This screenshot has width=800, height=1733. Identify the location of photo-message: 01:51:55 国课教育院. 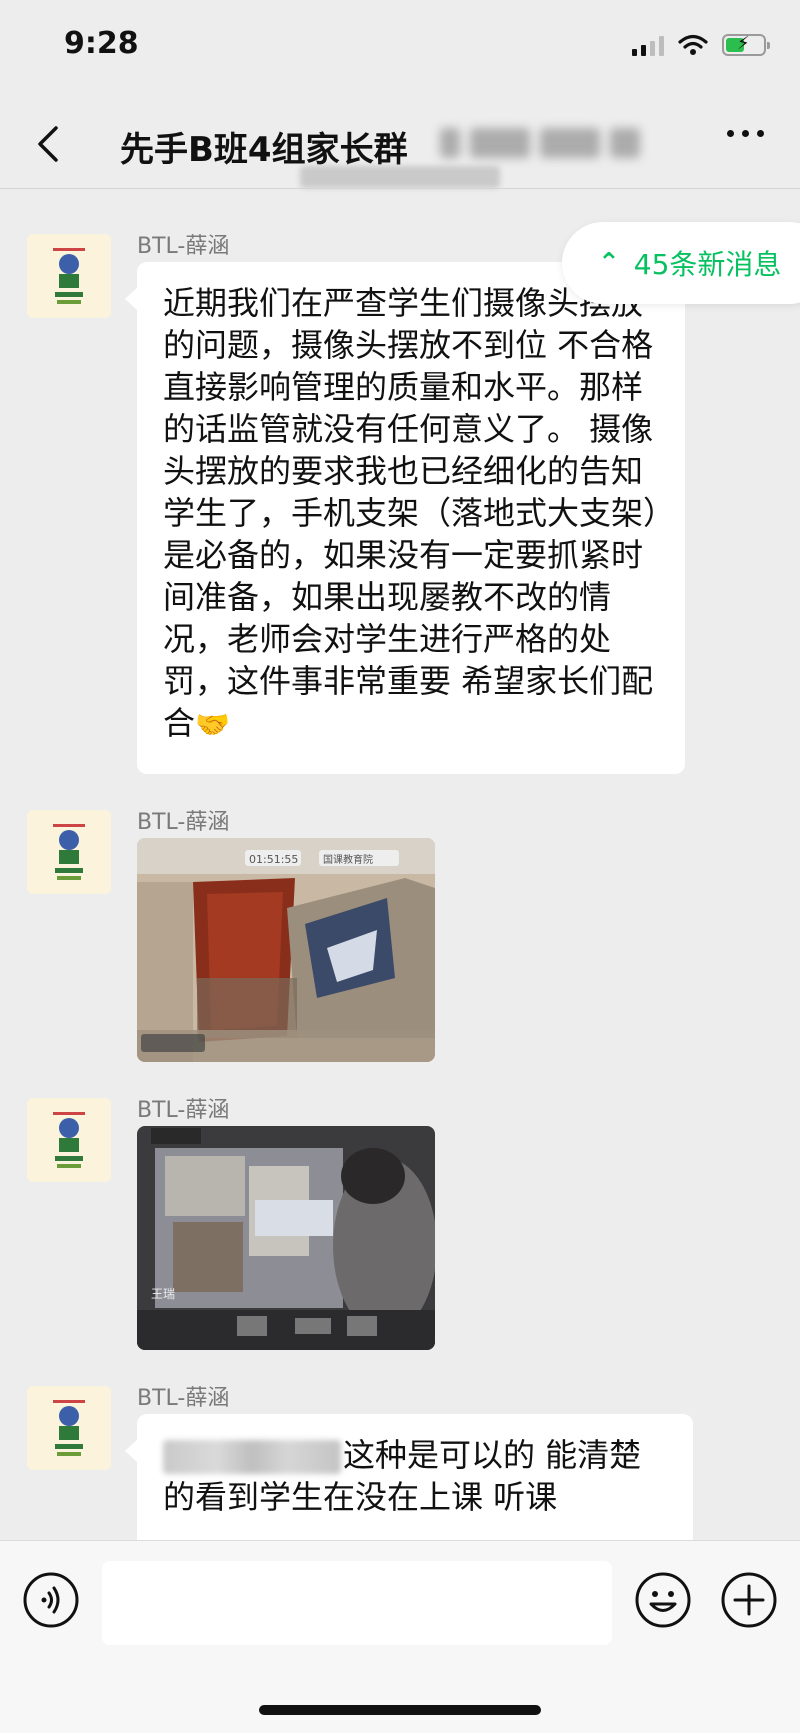
(286, 950).